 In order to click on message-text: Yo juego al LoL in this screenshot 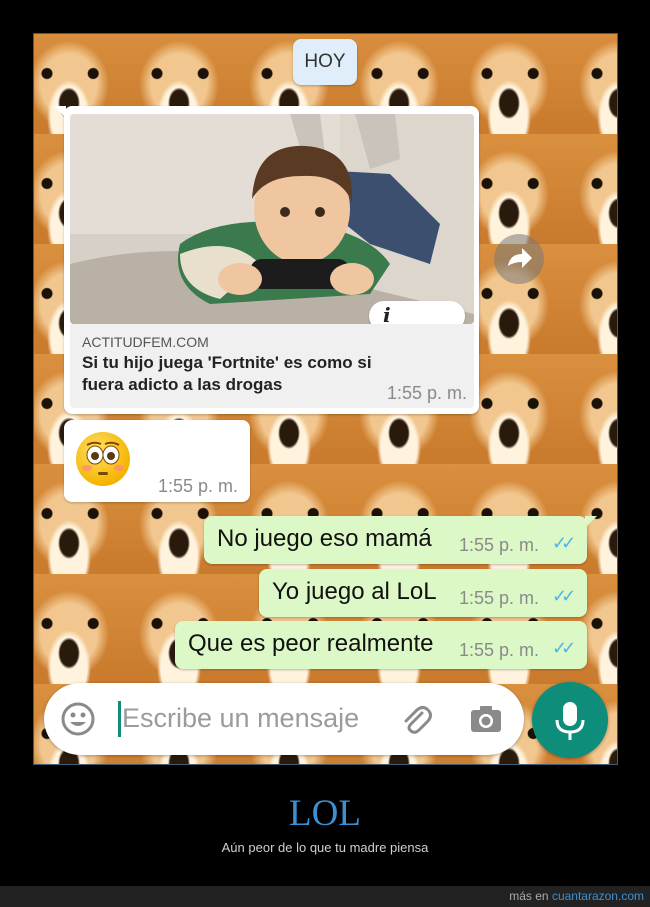, I will do `click(354, 591)`.